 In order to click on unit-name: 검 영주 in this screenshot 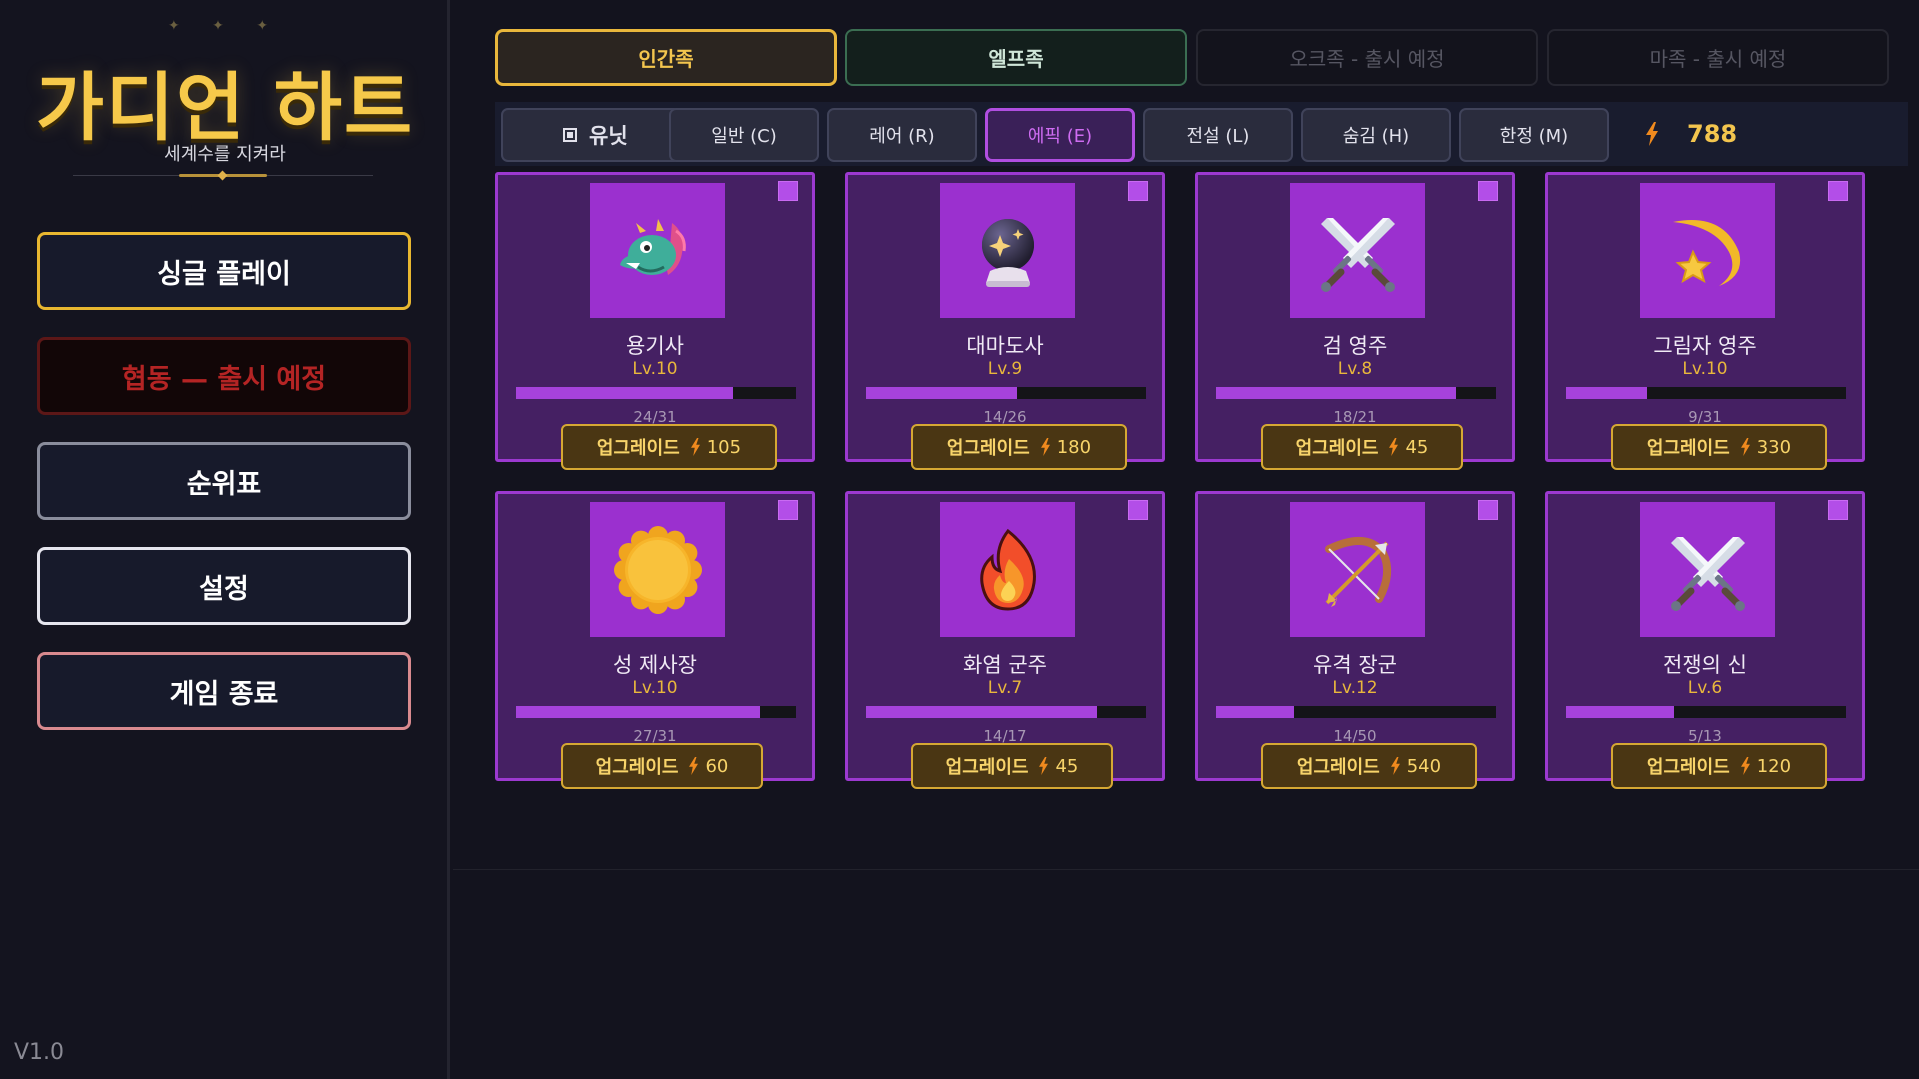, I will do `click(1355, 346)`.